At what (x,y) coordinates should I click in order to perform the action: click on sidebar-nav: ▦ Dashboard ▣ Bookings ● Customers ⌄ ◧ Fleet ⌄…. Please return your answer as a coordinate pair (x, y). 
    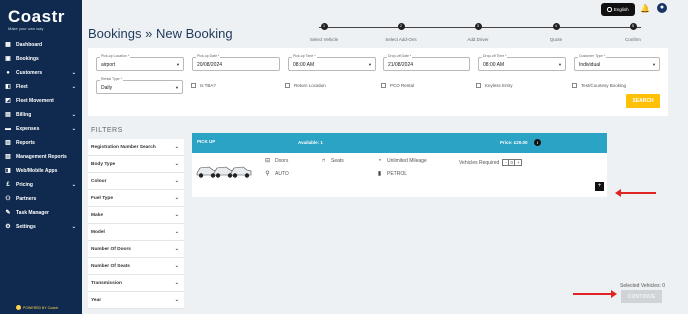
    Looking at the image, I should click on (41, 136).